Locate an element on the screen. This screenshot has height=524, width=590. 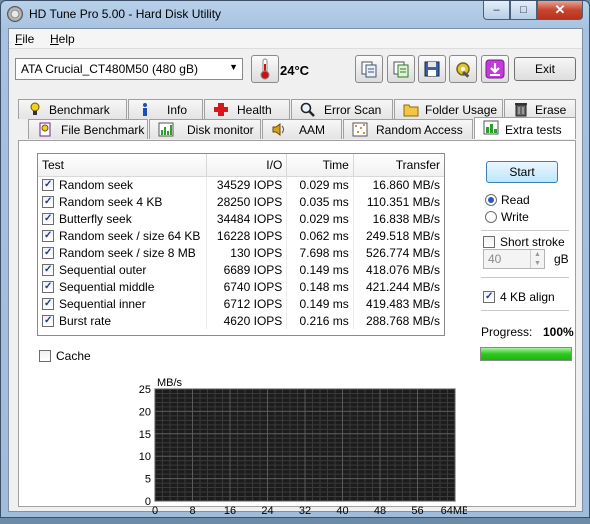
table-row: Burst rate 4620 IOPS0.216 ms 288.768 MB/s is located at coordinates (241, 320).